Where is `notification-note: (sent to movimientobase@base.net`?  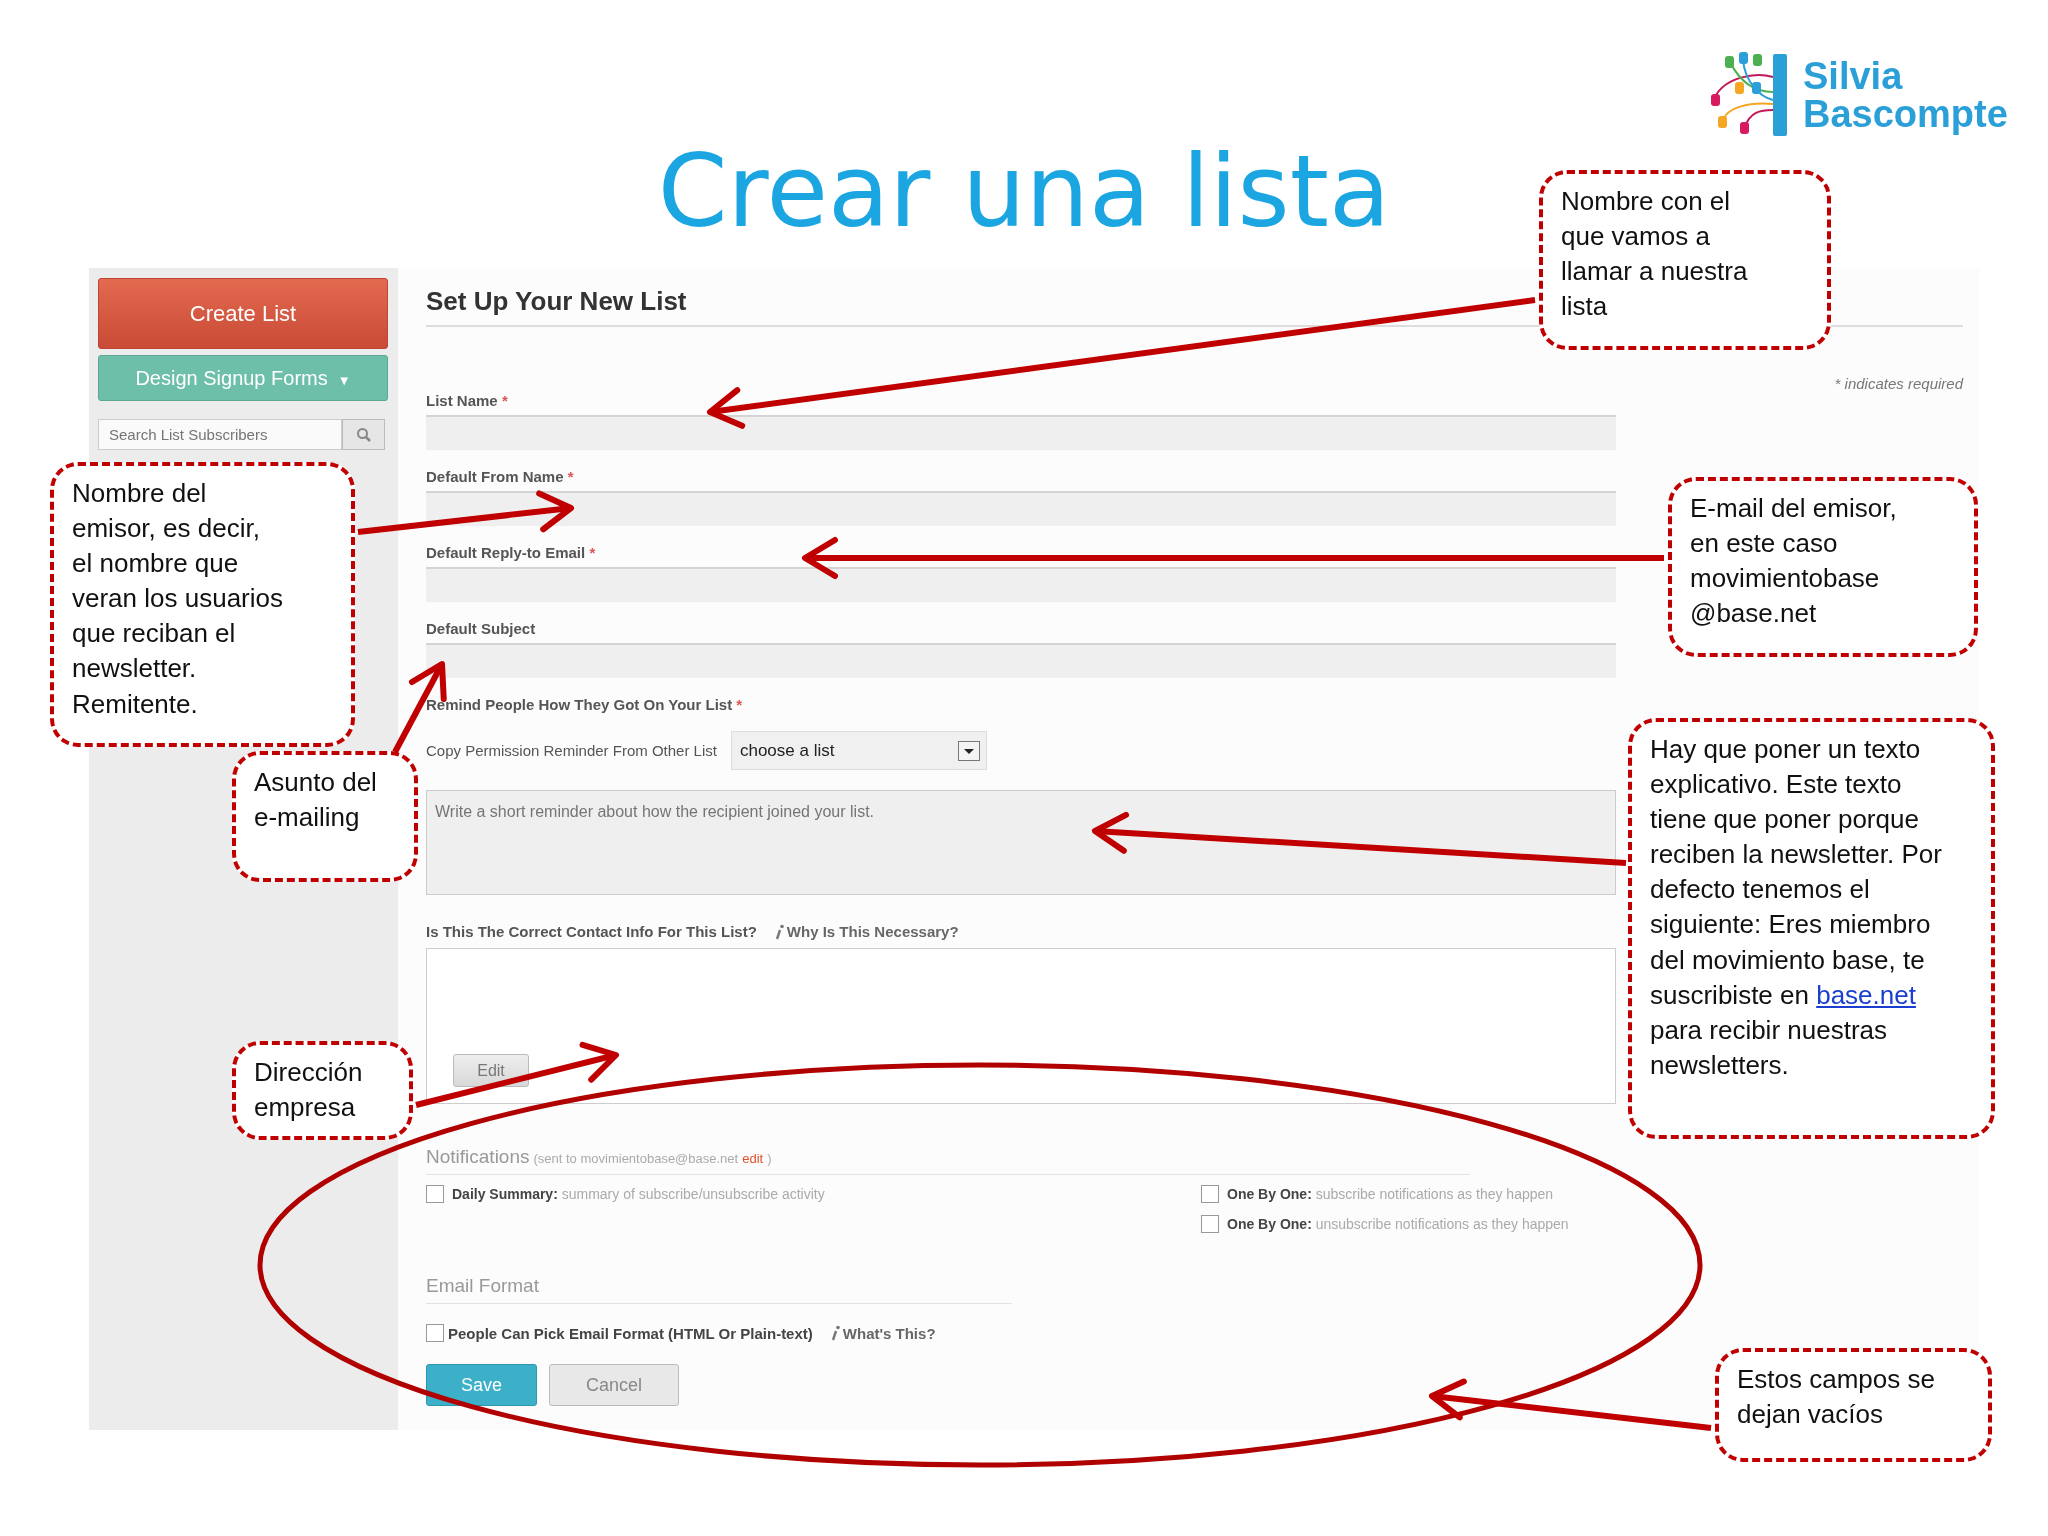 notification-note: (sent to movimientobase@base.net is located at coordinates (636, 1158).